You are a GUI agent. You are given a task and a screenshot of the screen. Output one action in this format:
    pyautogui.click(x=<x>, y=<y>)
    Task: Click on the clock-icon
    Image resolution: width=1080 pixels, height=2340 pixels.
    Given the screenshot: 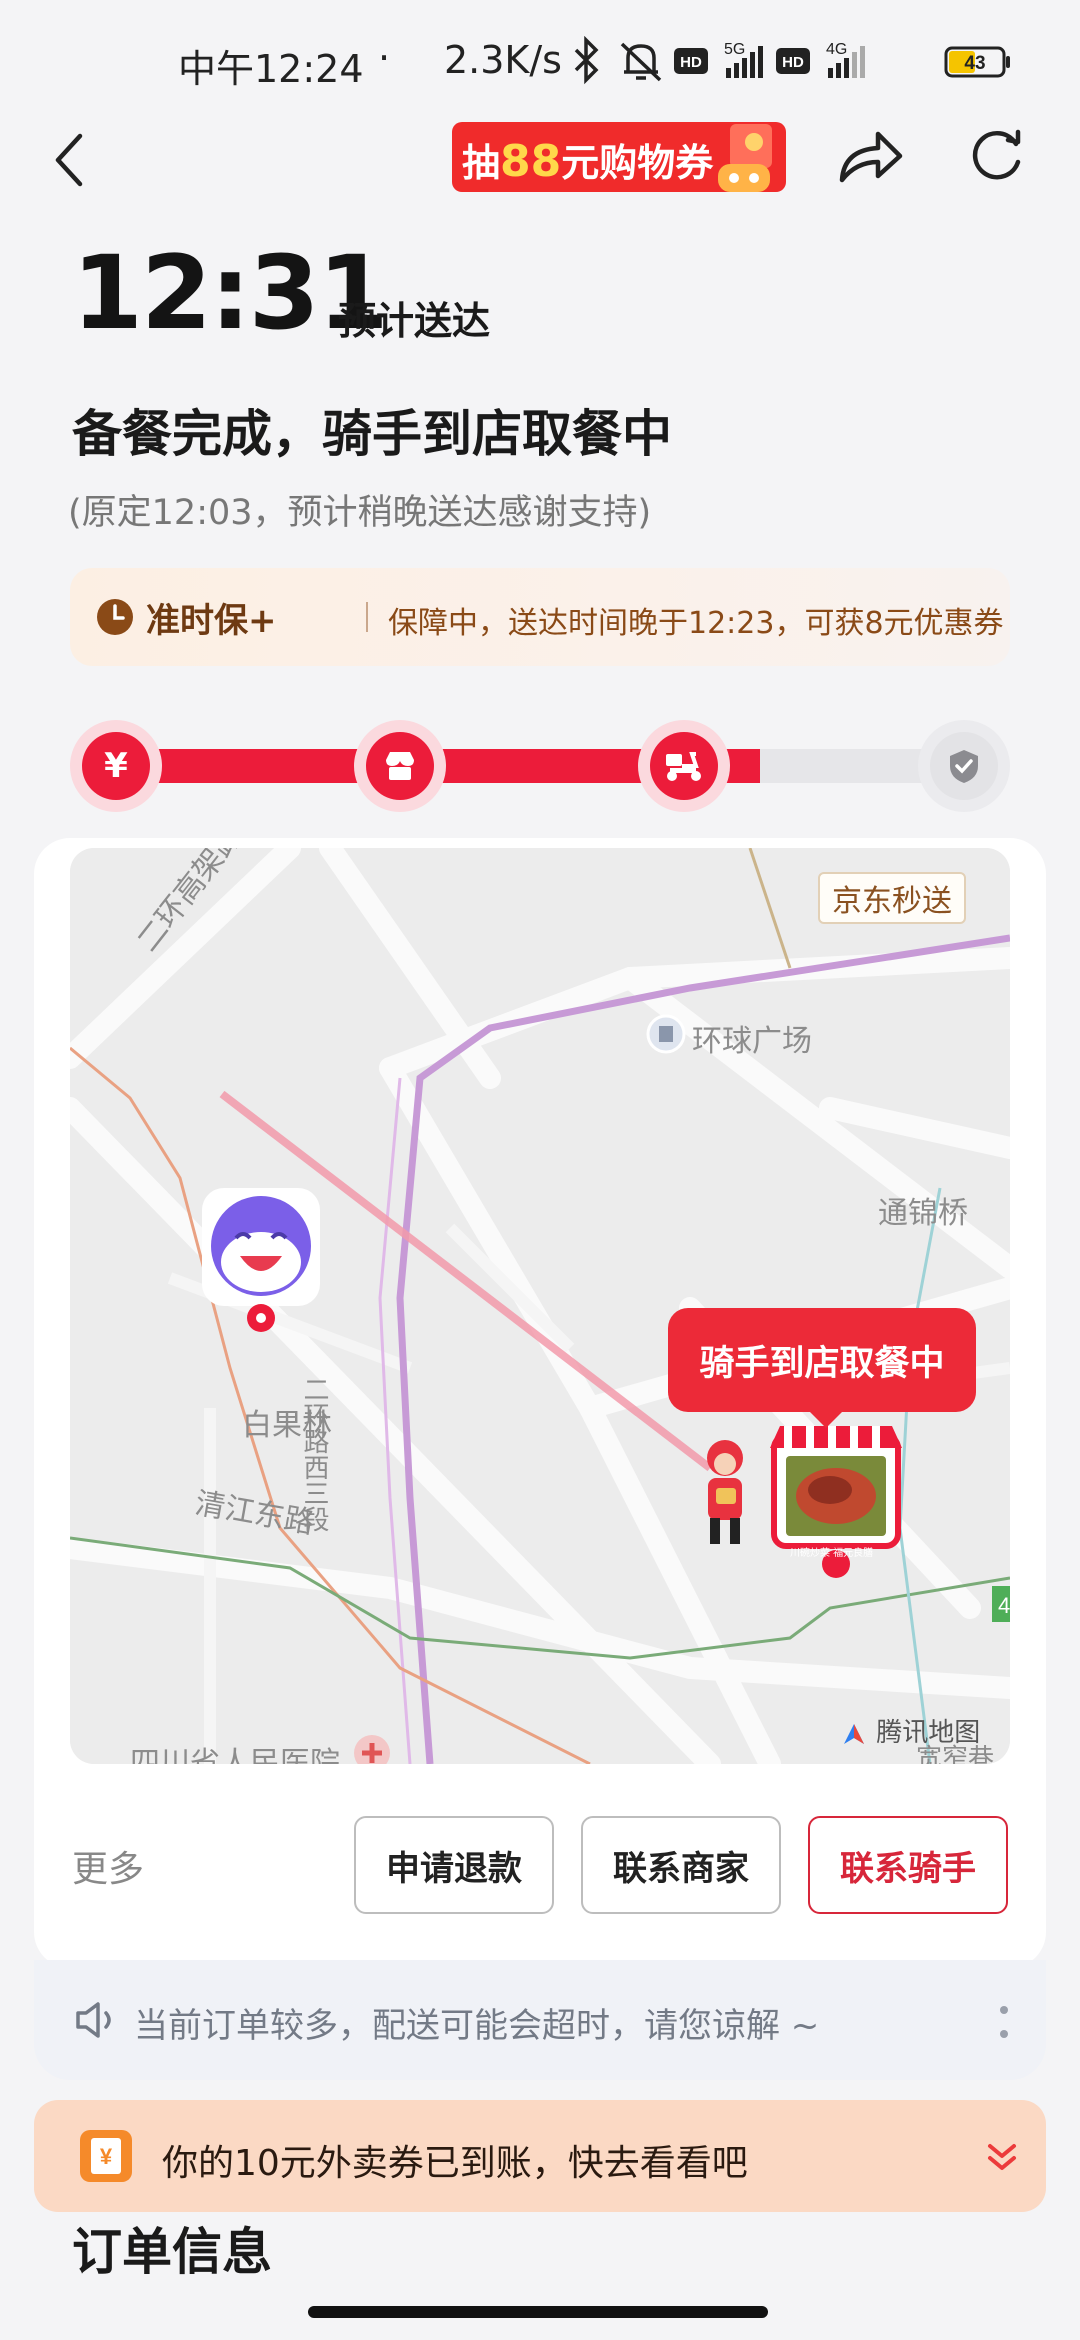 What is the action you would take?
    pyautogui.click(x=115, y=617)
    